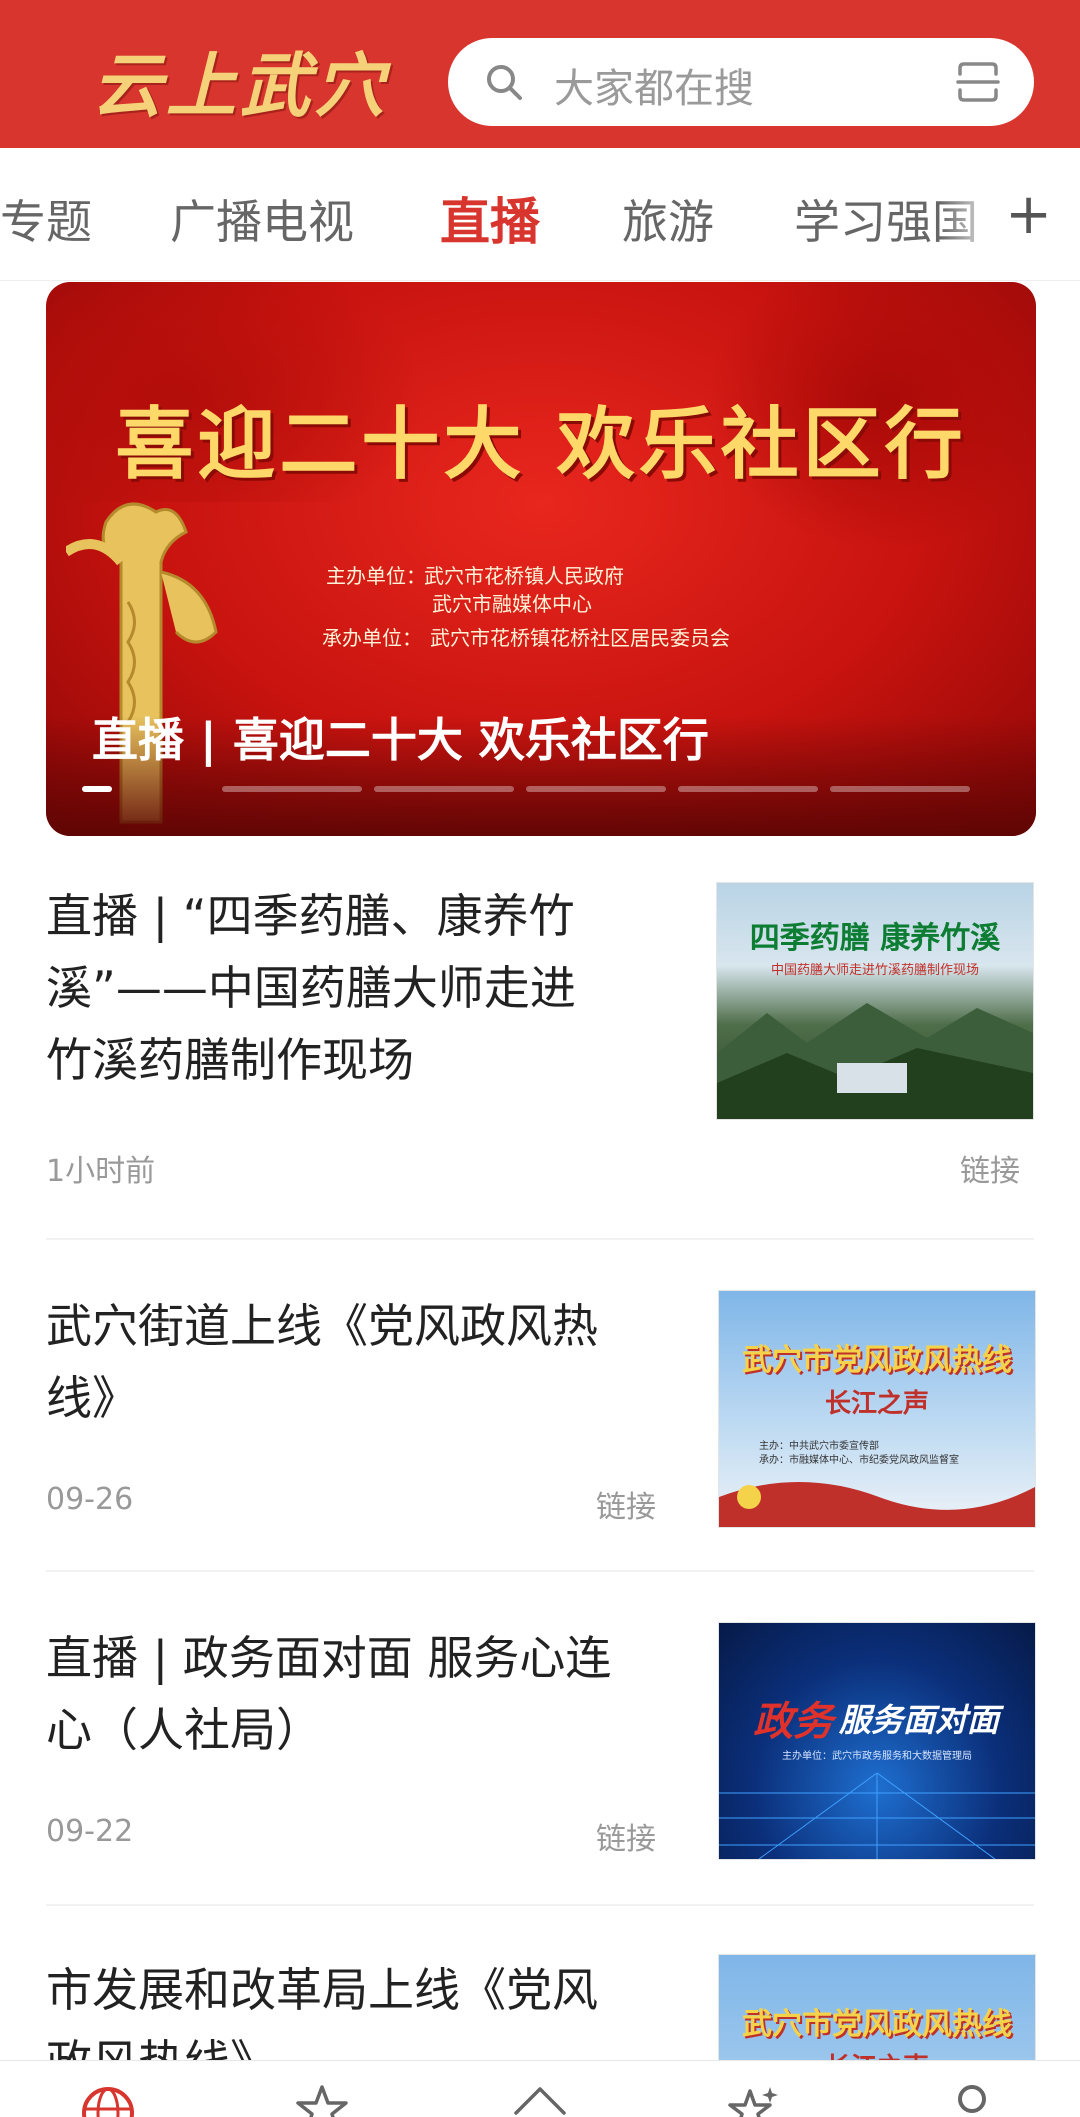  What do you see at coordinates (490, 218) in the screenshot?
I see `tab-live: 直播` at bounding box center [490, 218].